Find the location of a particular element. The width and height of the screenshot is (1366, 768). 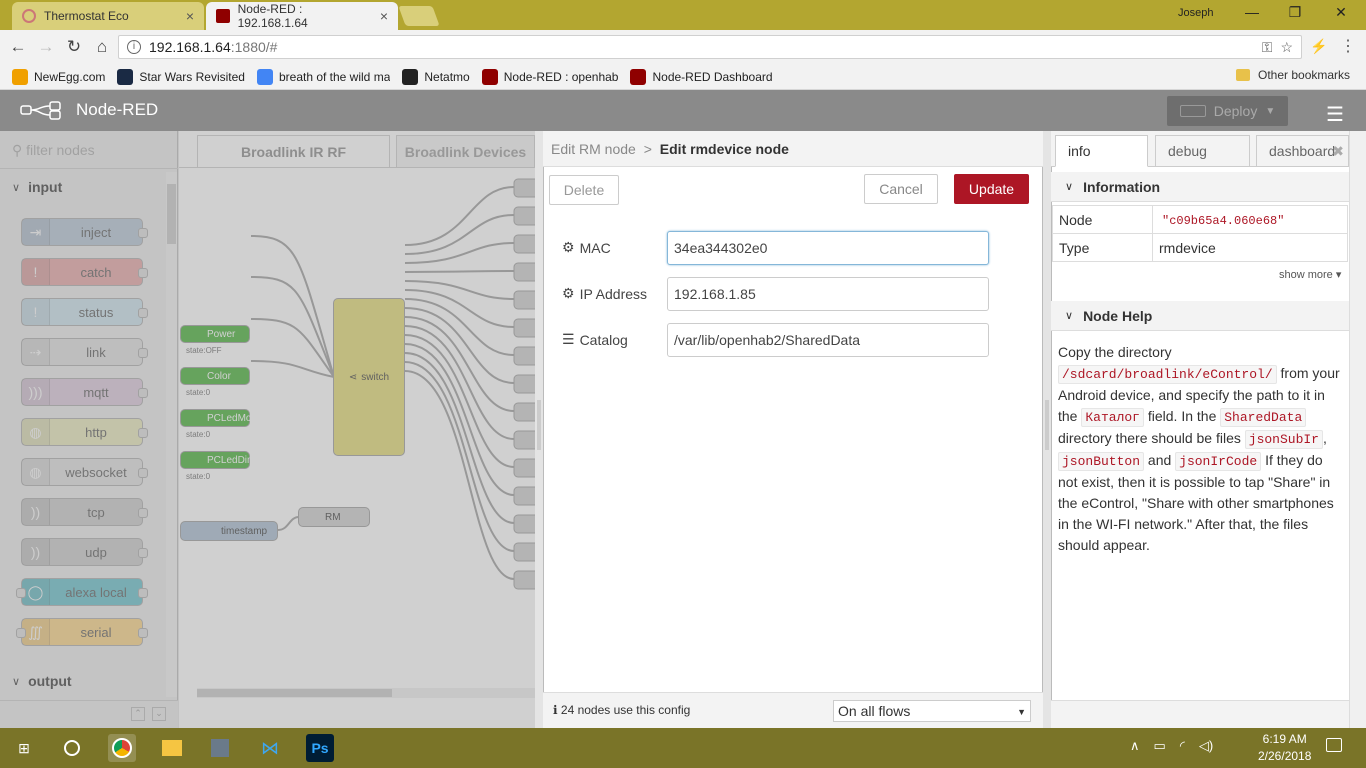

delete-button: Delete is located at coordinates (584, 190).